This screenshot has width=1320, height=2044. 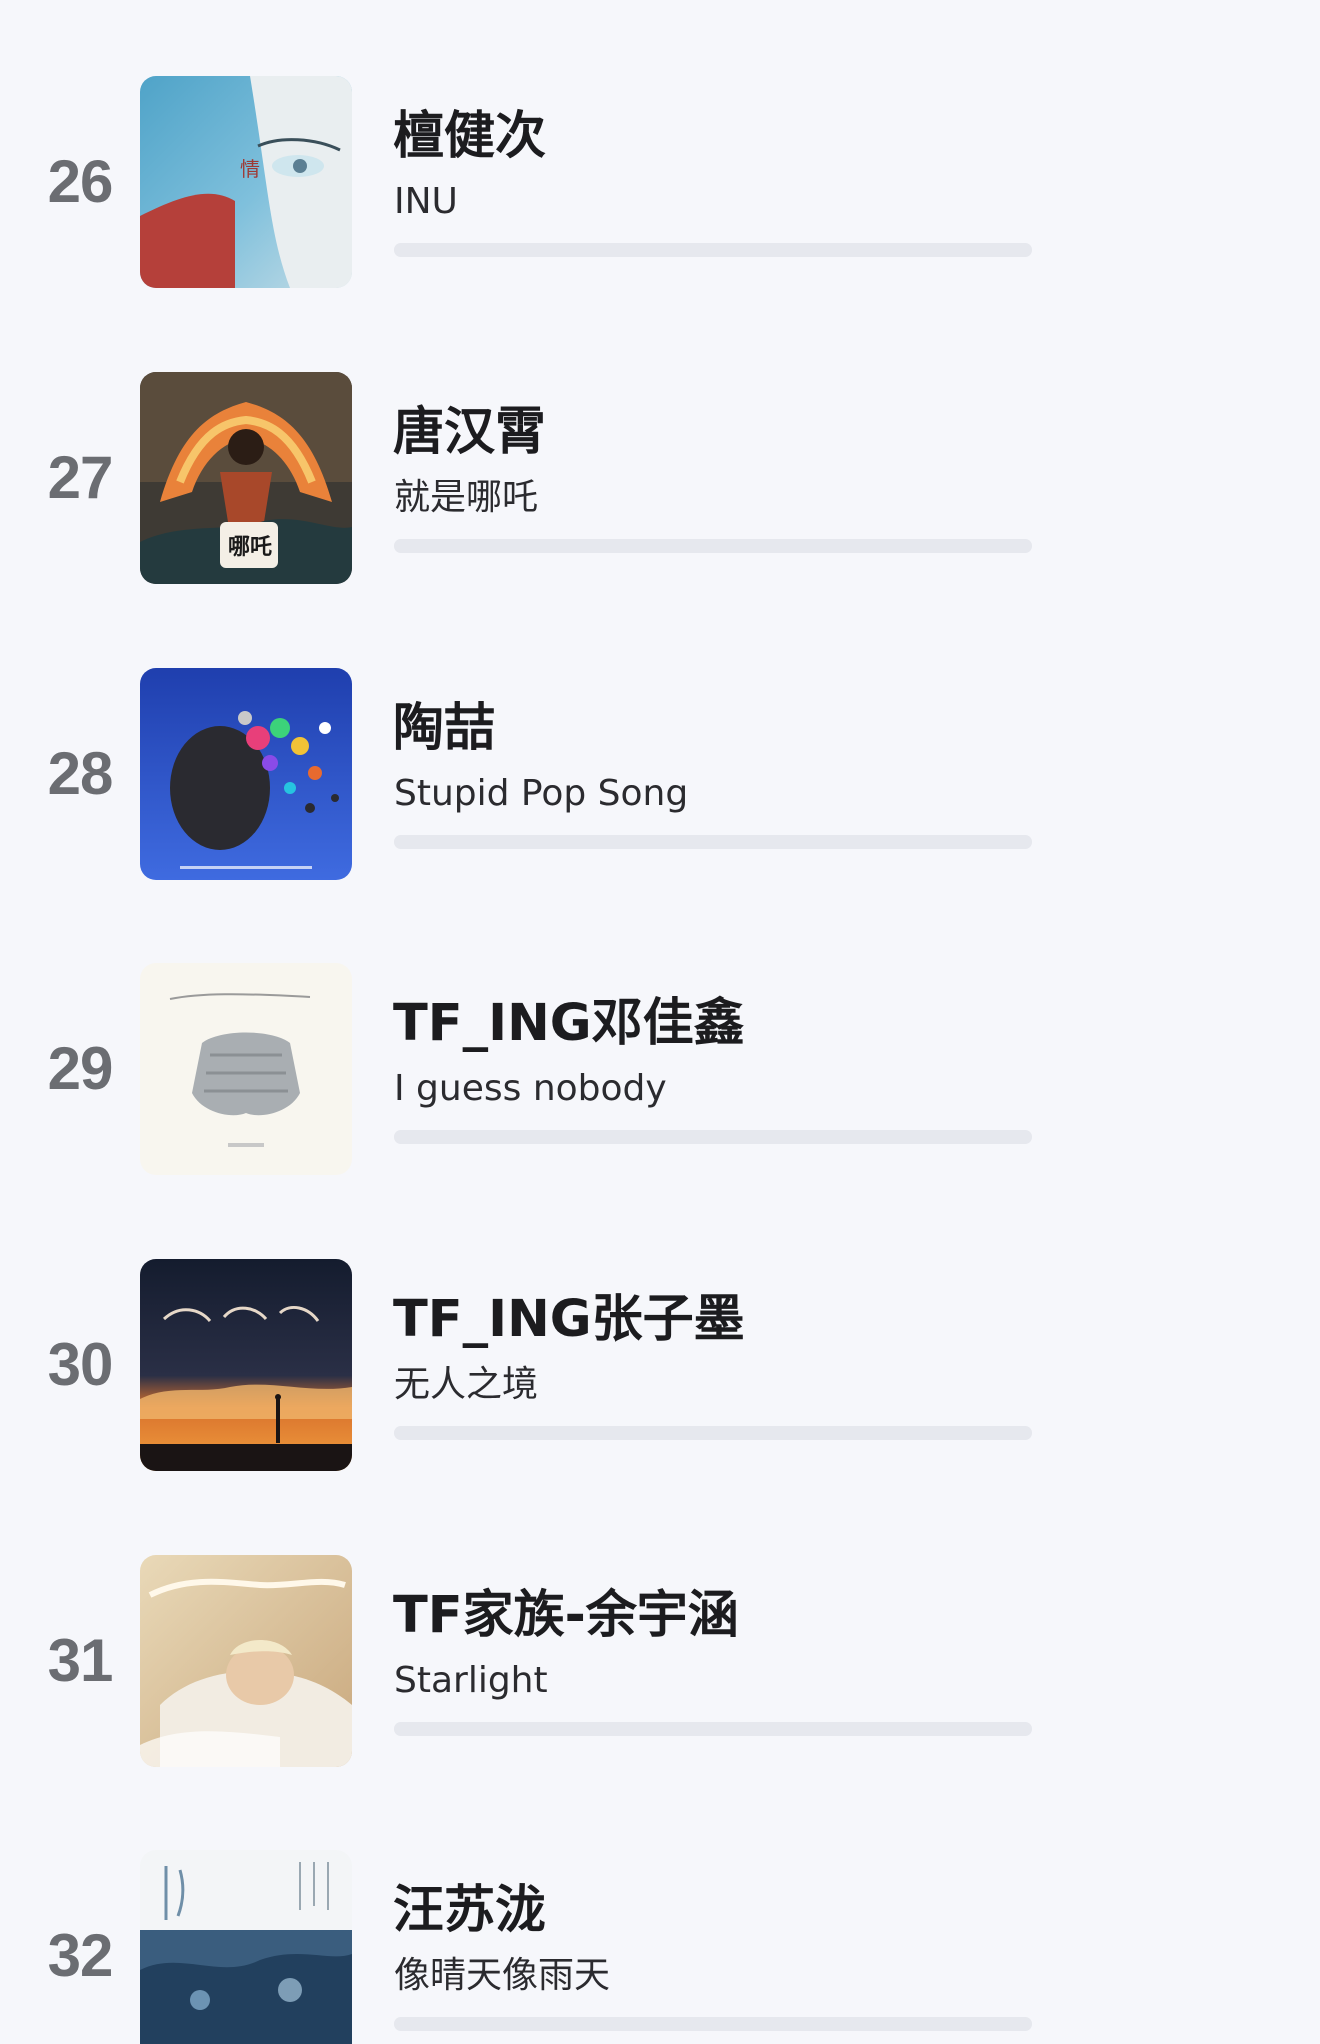 I want to click on rank-number: 31, so click(x=80, y=1660).